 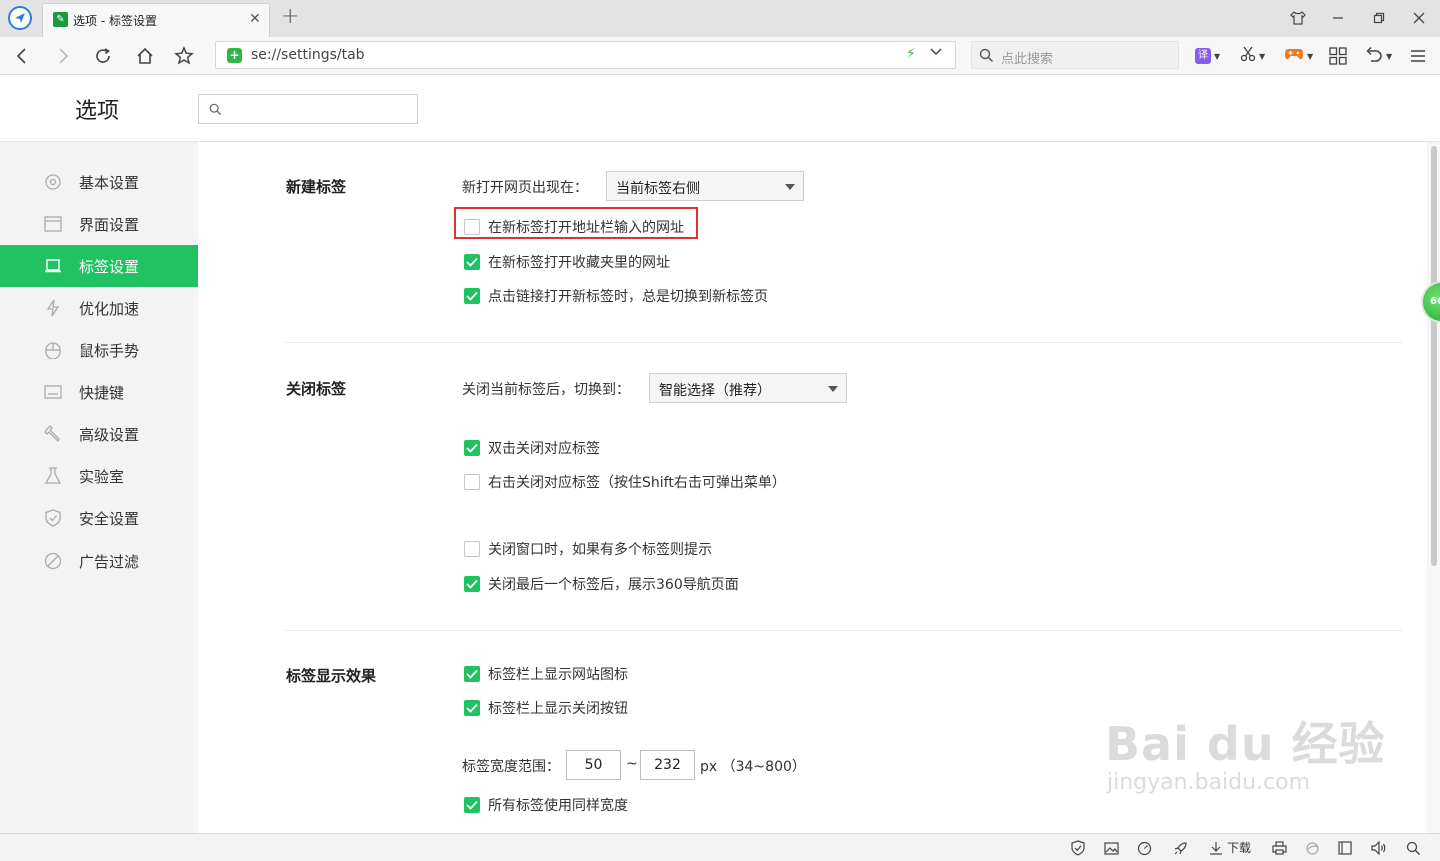 What do you see at coordinates (331, 676) in the screenshot?
I see `section-title-display: 标签显示效果` at bounding box center [331, 676].